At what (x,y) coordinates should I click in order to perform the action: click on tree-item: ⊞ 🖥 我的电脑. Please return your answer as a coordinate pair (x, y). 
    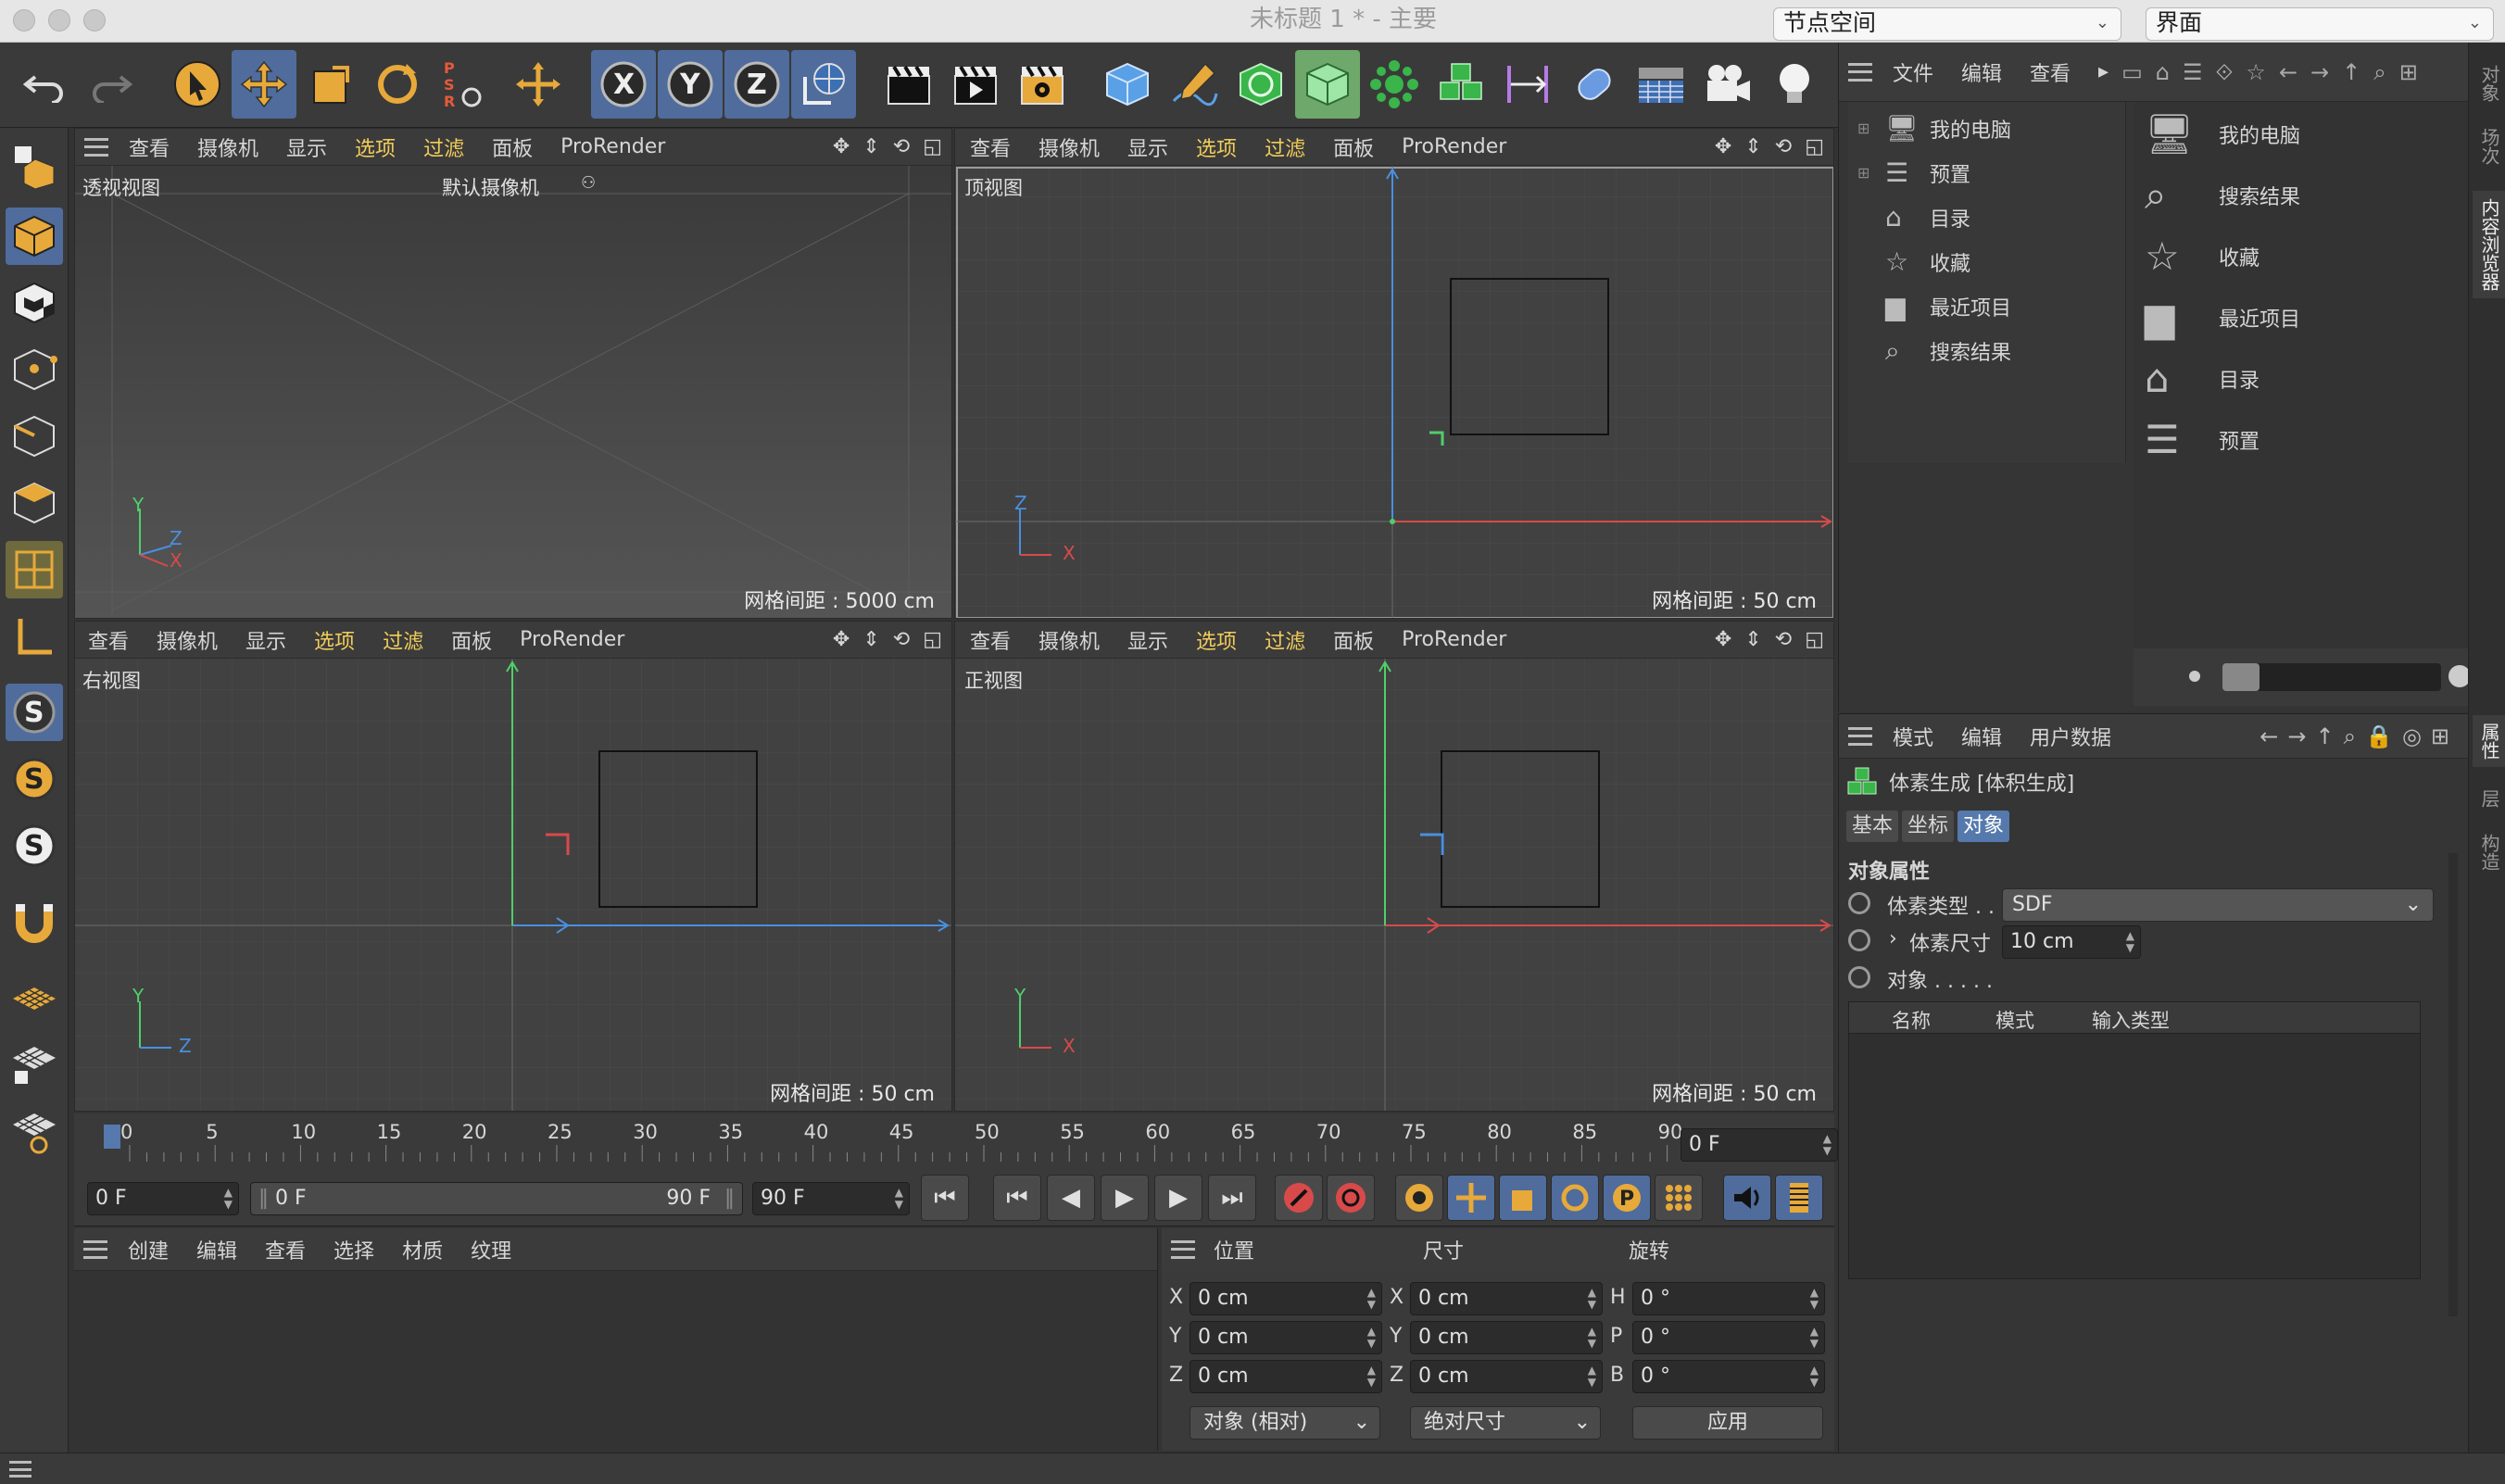
    Looking at the image, I should click on (1934, 128).